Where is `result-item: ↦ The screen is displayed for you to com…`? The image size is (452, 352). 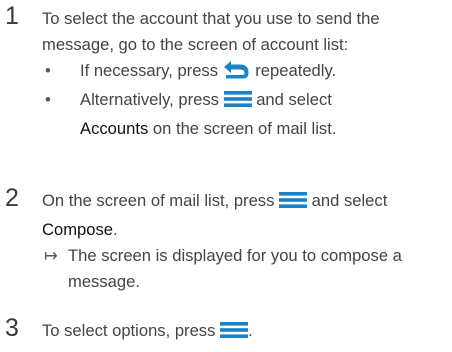 result-item: ↦ The screen is displayed for you to com… is located at coordinates (245, 269).